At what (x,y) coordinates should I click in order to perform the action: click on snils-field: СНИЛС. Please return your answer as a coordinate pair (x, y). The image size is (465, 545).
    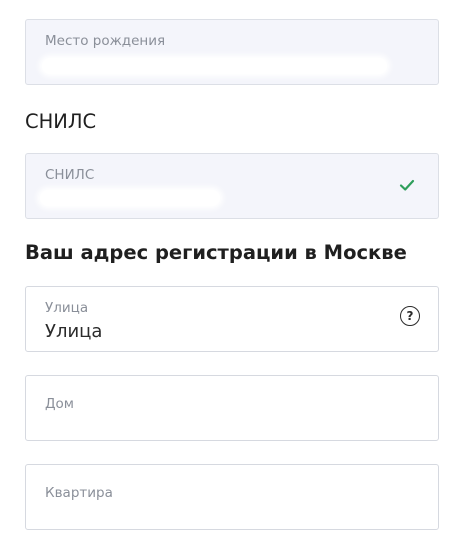
    Looking at the image, I should click on (232, 186).